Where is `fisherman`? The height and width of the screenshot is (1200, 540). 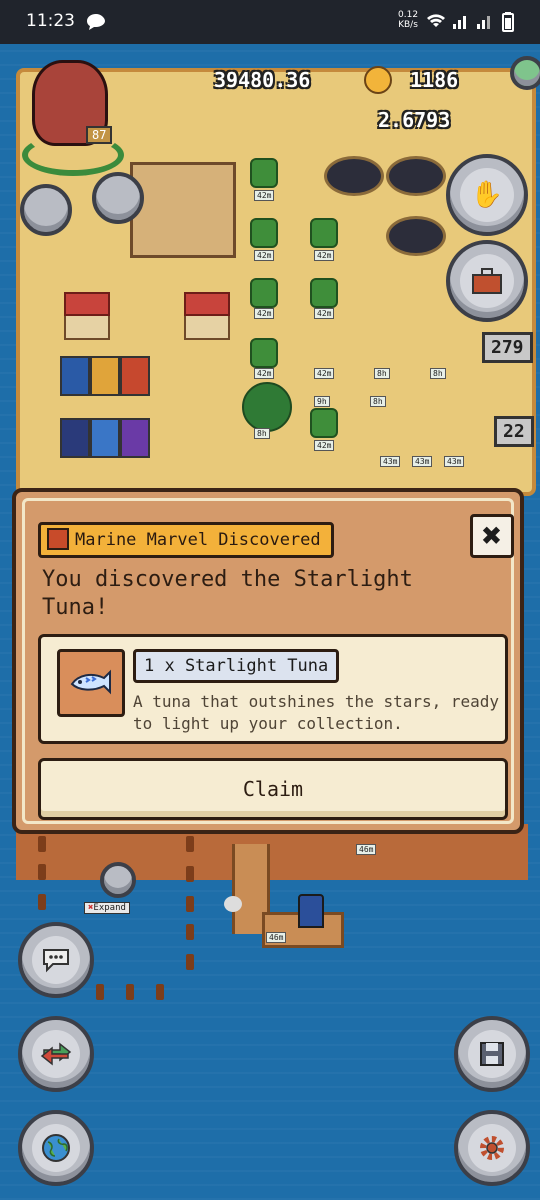 fisherman is located at coordinates (311, 911).